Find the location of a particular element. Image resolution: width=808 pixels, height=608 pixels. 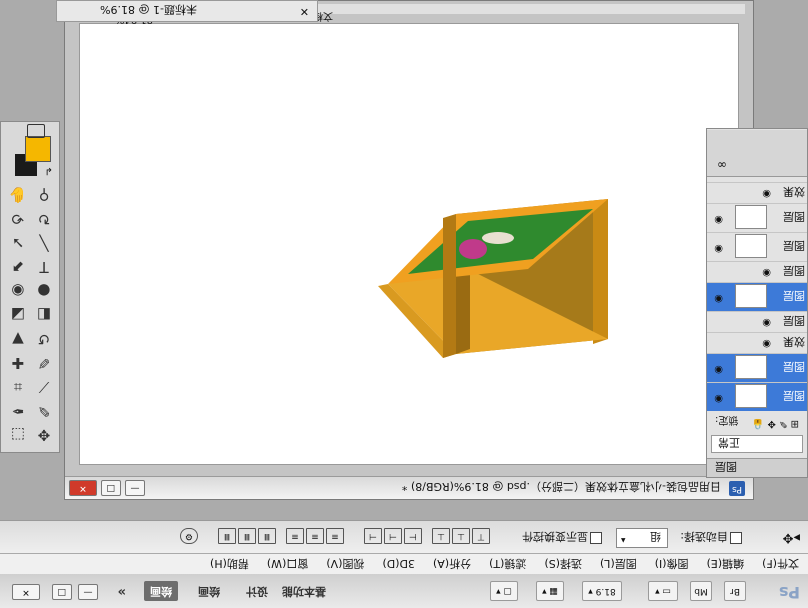

workspace-active: 绘画 is located at coordinates (161, 591).